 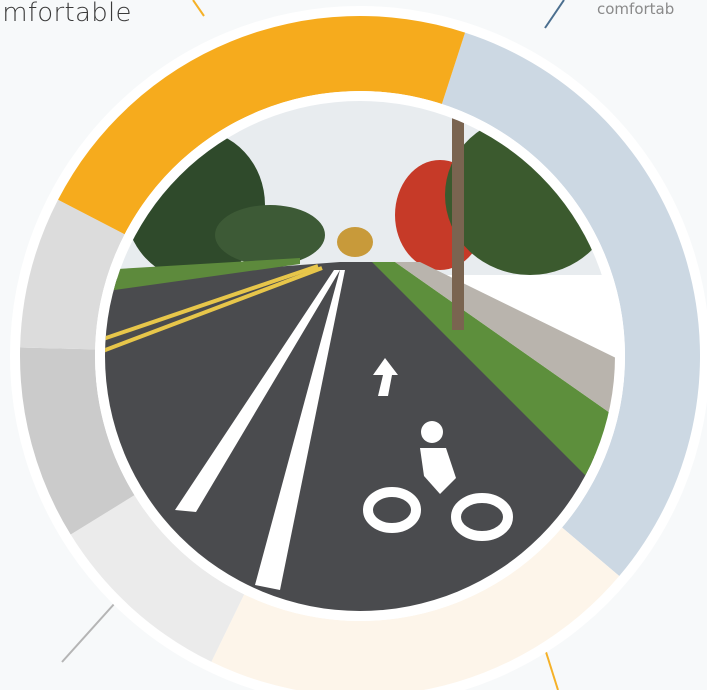 I want to click on label-top-right: comfortab, so click(x=636, y=9).